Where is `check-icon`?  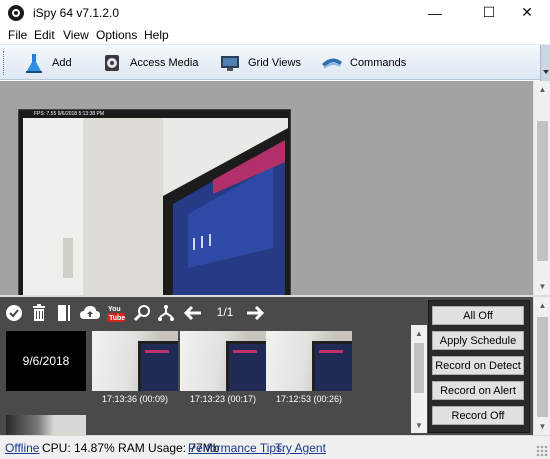
check-icon is located at coordinates (14, 313).